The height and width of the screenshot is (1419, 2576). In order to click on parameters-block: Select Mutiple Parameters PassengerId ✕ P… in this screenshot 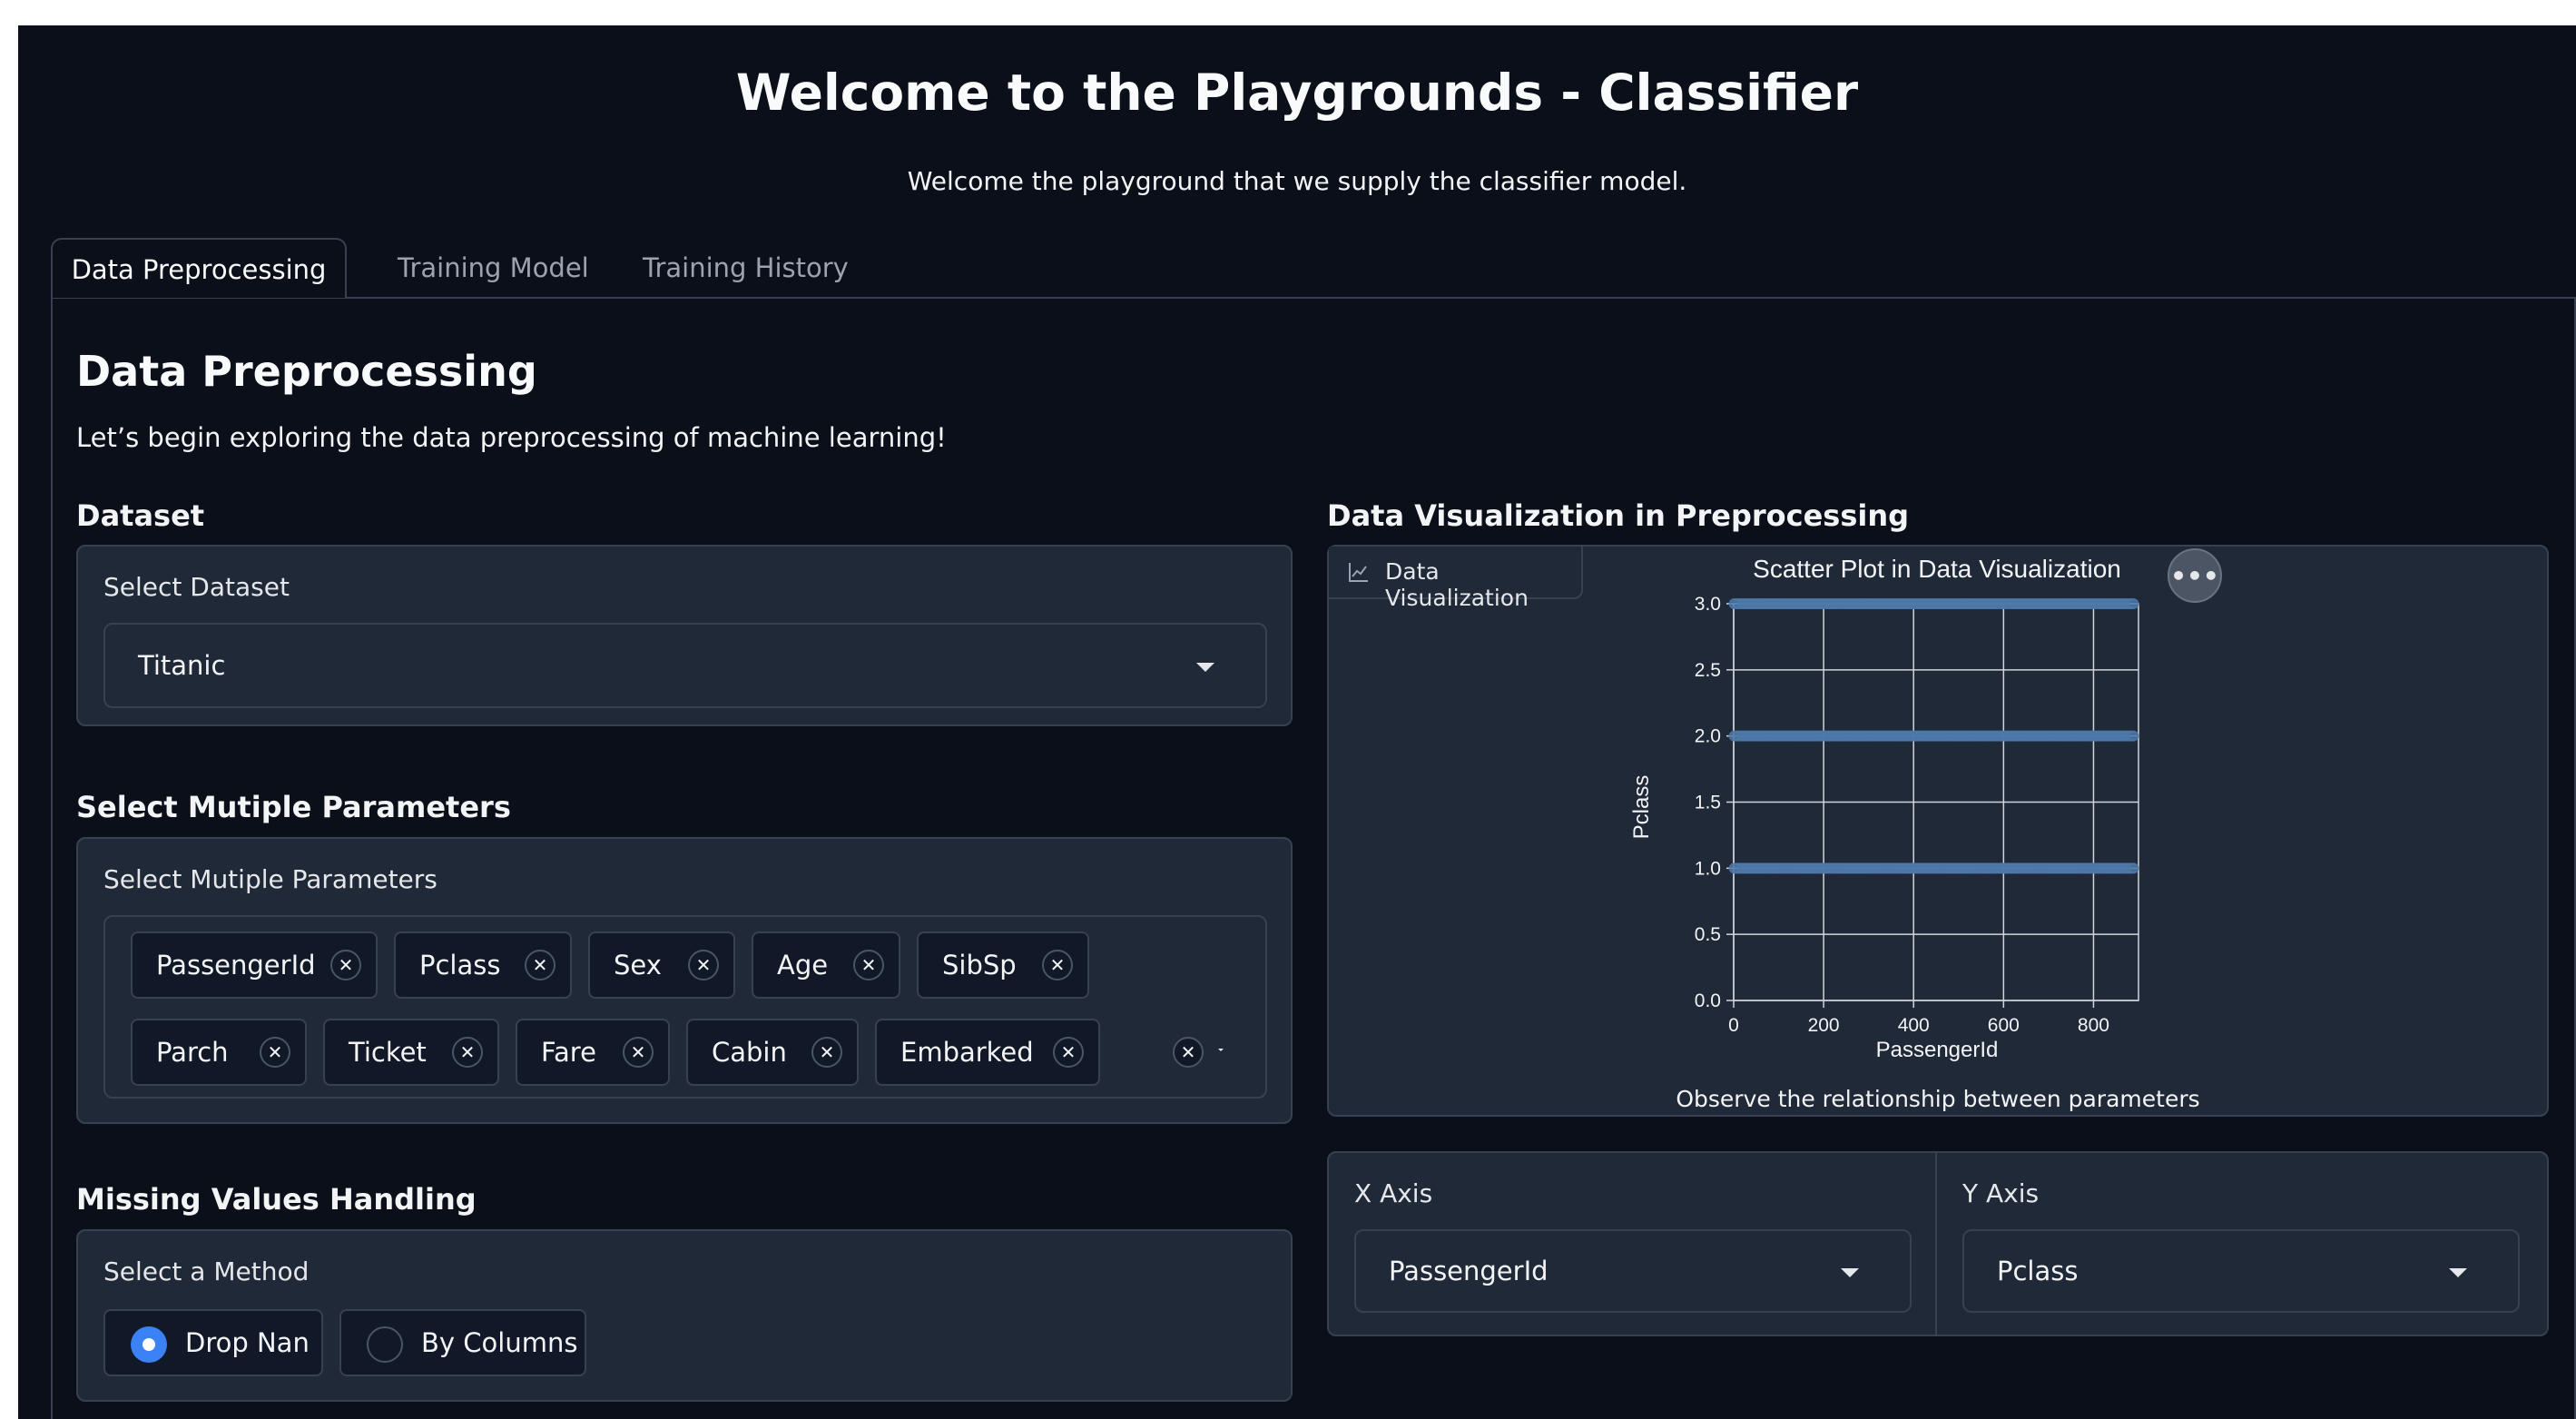, I will do `click(684, 980)`.